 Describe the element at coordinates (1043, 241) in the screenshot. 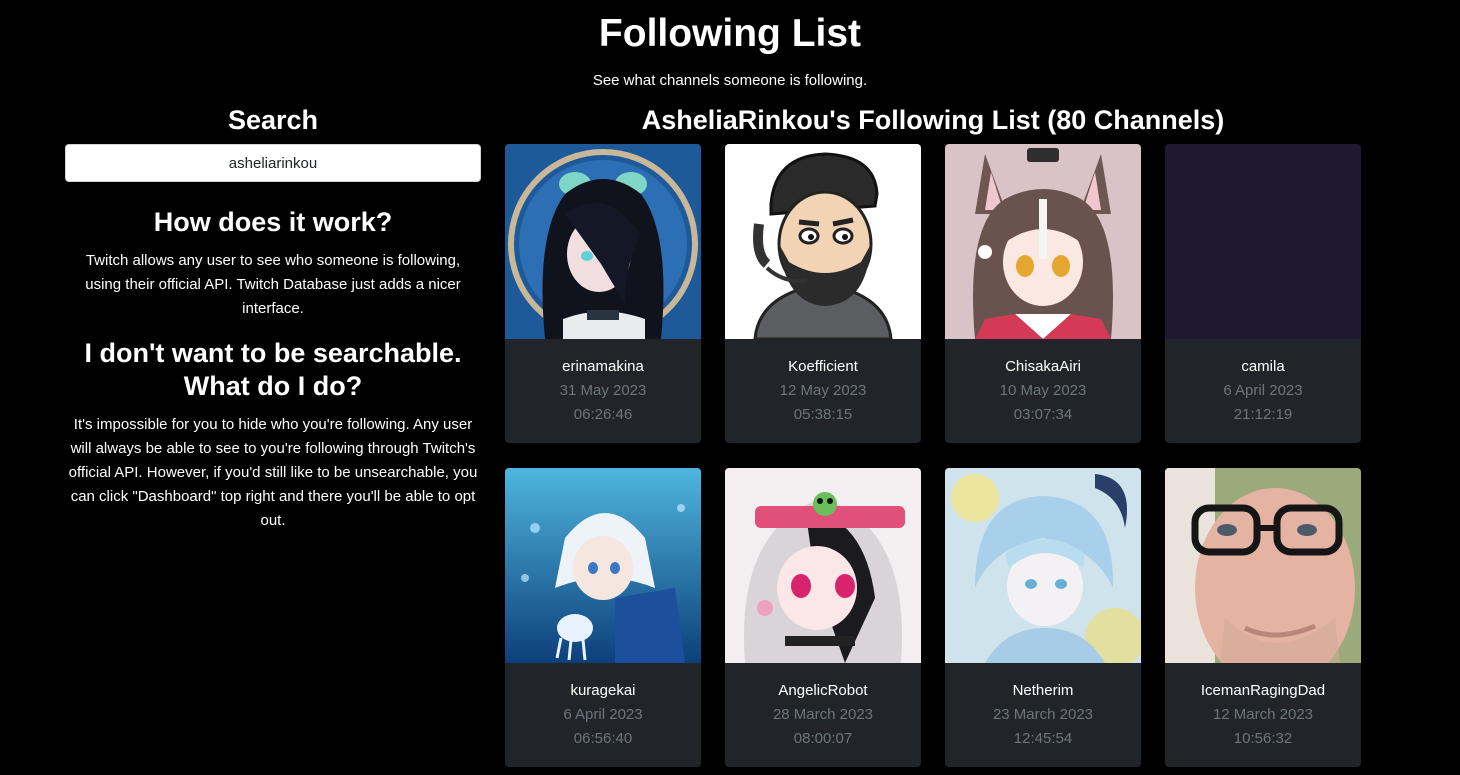

I see `anime-fox-ears-avatar-icon` at that location.